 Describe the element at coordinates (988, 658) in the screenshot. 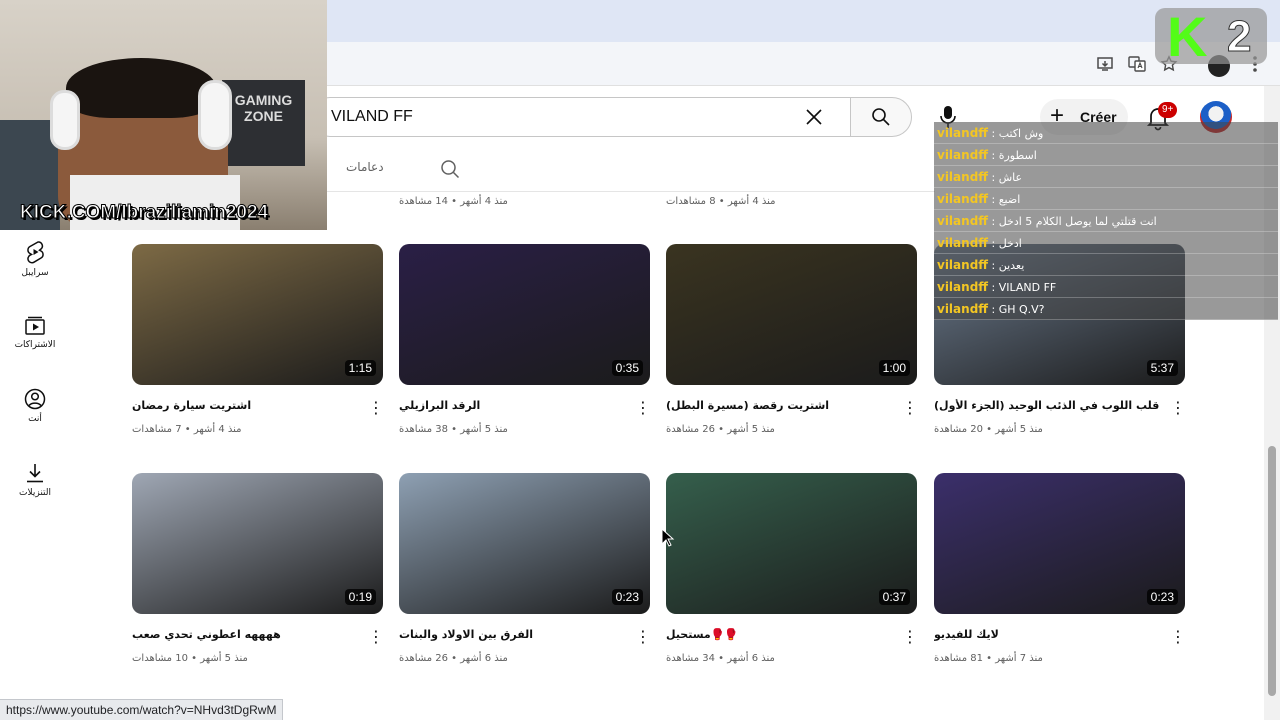

I see `video-meta: منذ 7 أشهر • 81 مشاهدة` at that location.